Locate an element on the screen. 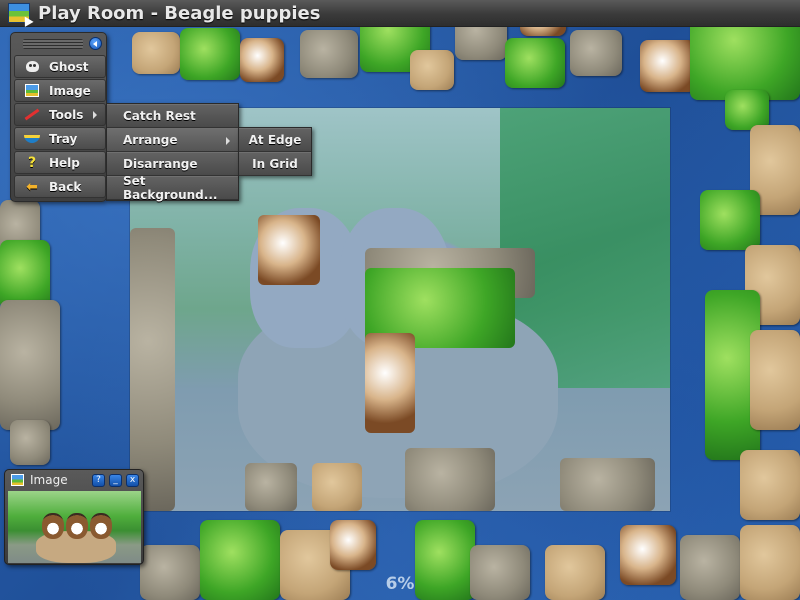  submenu-item-label: At Edge is located at coordinates (275, 140).